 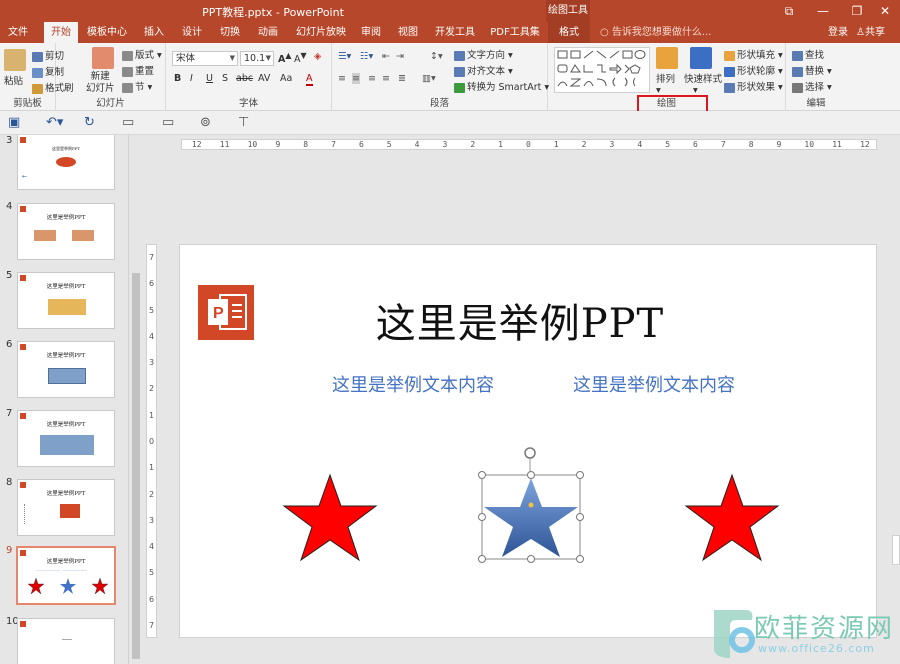 I want to click on paste-button: 粘贴, so click(x=13, y=80).